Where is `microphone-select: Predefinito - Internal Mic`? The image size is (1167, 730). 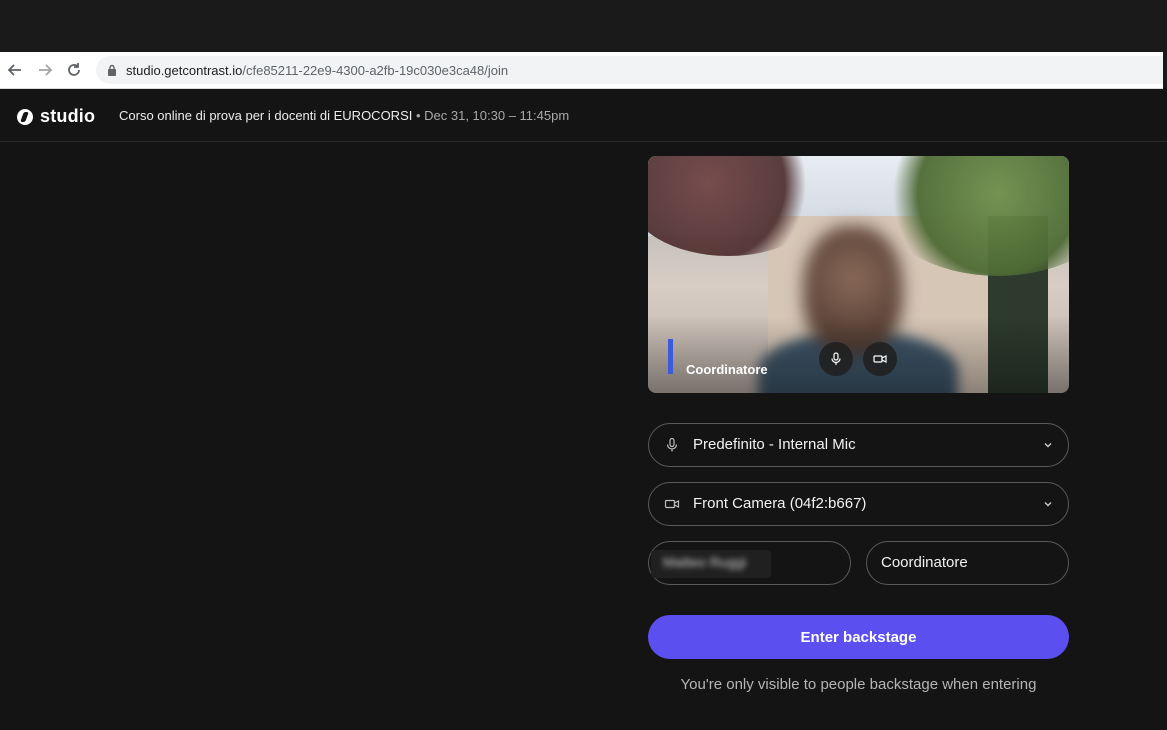 microphone-select: Predefinito - Internal Mic is located at coordinates (858, 445).